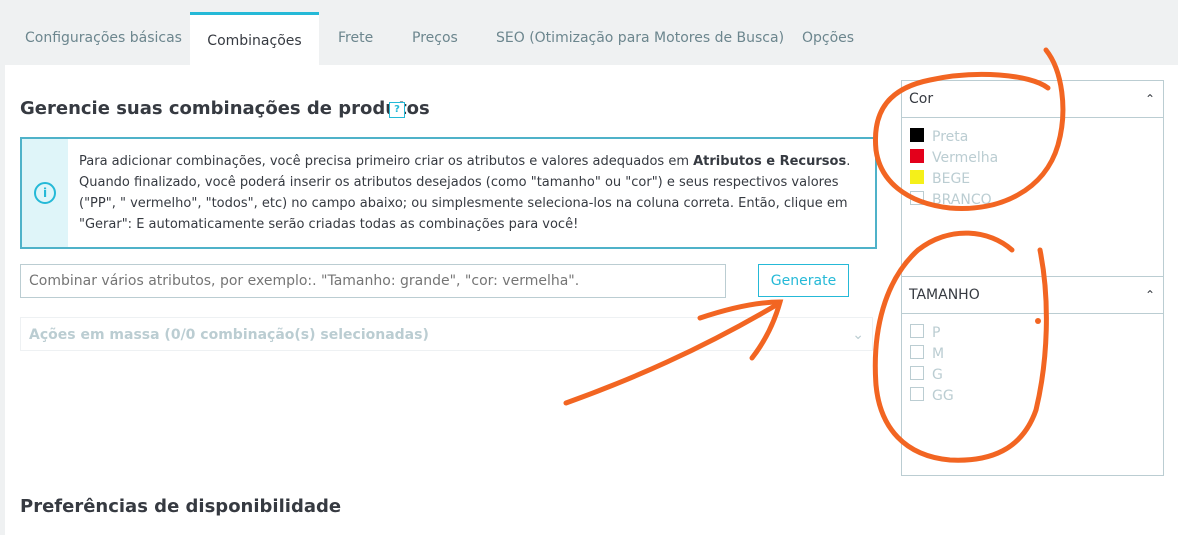 The image size is (1178, 535). I want to click on attribute-value-label: M, so click(938, 354).